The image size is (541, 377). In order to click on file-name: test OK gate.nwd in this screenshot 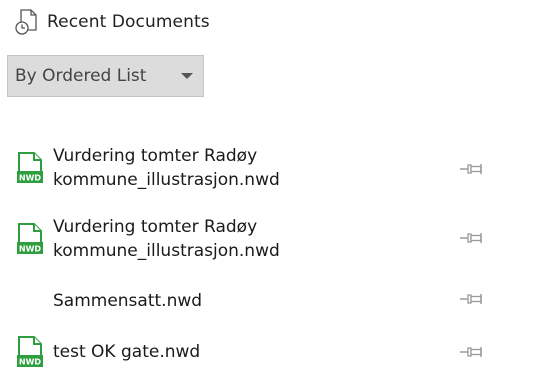, I will do `click(127, 352)`.